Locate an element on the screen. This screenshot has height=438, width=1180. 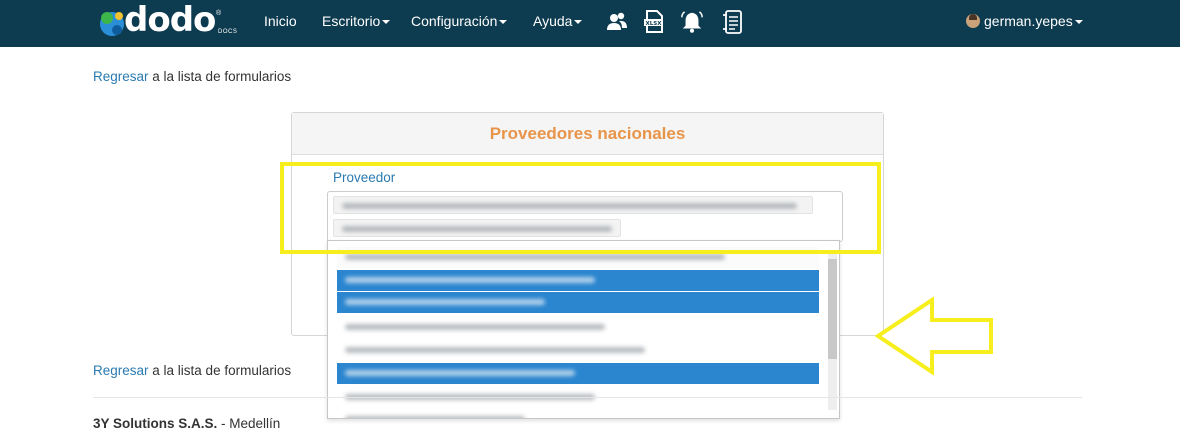
nav-escritorio-label: Escritorio is located at coordinates (351, 21).